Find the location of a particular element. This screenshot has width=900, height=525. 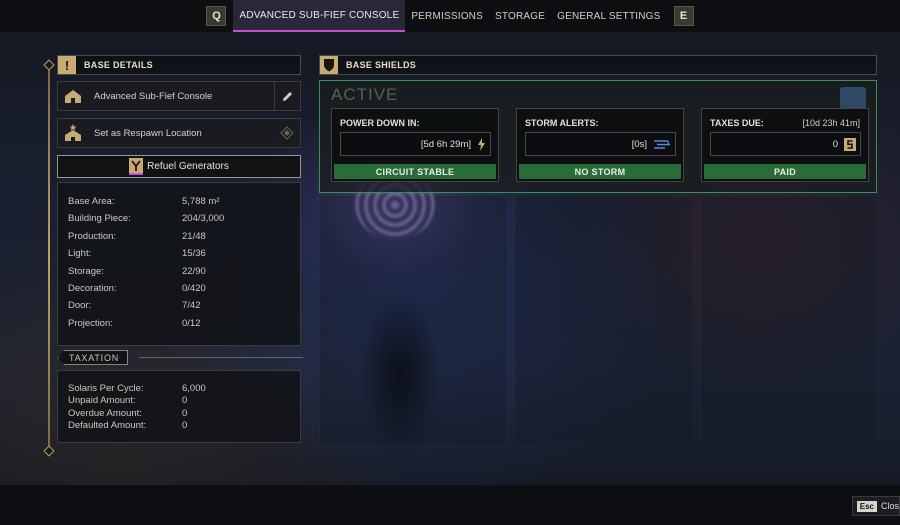

rail-diamond-bottom is located at coordinates (49, 451).